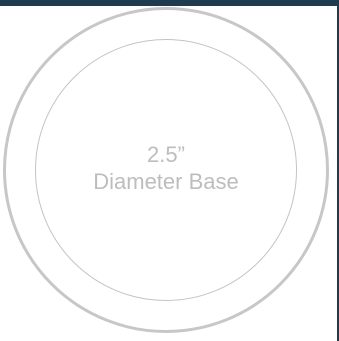 The height and width of the screenshot is (341, 339). I want to click on base-size-label: 2.5”, so click(166, 154).